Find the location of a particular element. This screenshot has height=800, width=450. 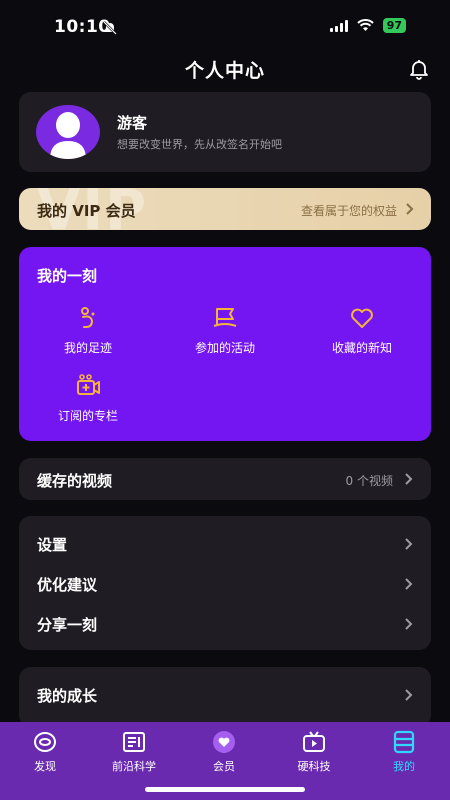

discover-icon is located at coordinates (45, 742).